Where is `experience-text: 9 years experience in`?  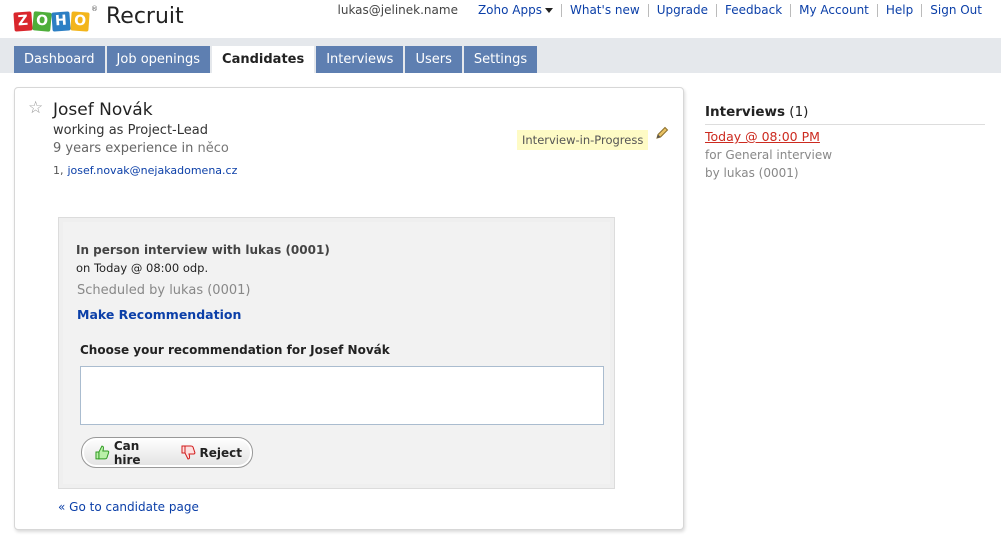 experience-text: 9 years experience in is located at coordinates (123, 148).